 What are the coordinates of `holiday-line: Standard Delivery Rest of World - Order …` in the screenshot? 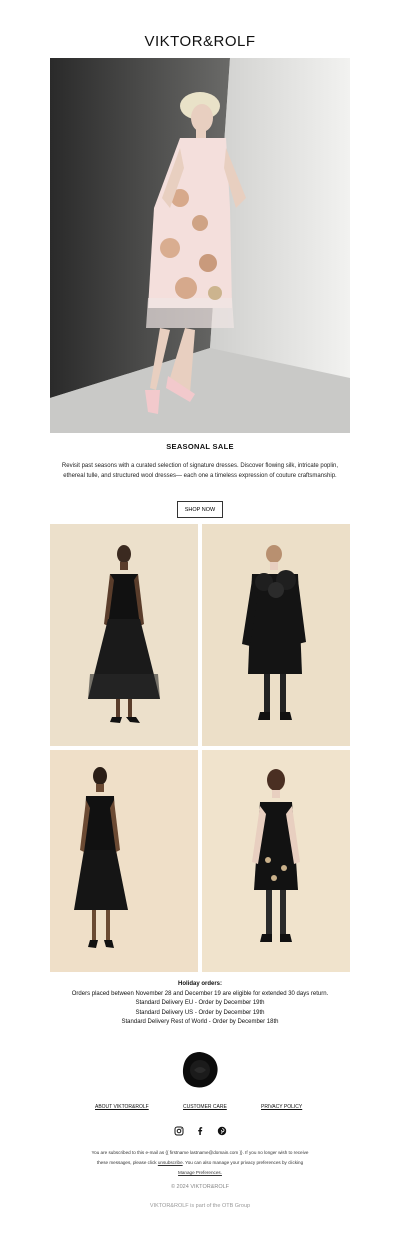 It's located at (200, 1022).